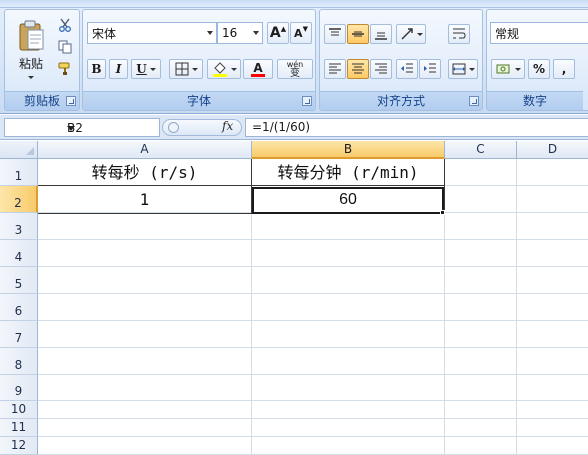  Describe the element at coordinates (552, 150) in the screenshot. I see `column-header-d: D` at that location.